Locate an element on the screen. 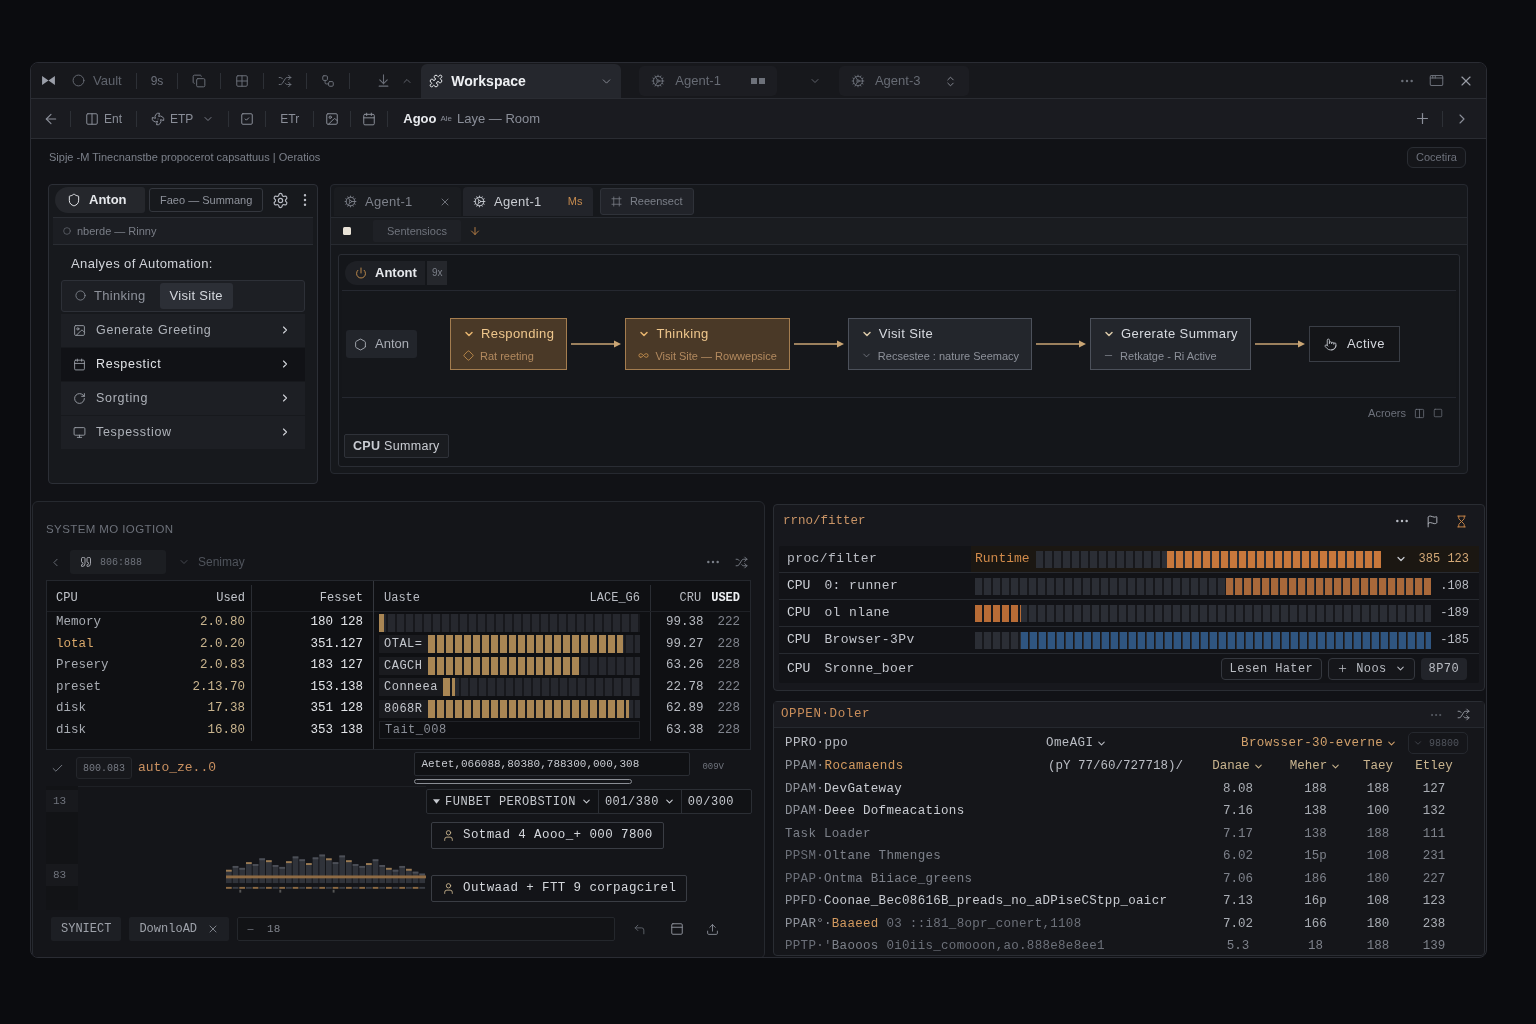 Image resolution: width=1536 pixels, height=1024 pixels. table-cell-text: 108 is located at coordinates (1378, 902).